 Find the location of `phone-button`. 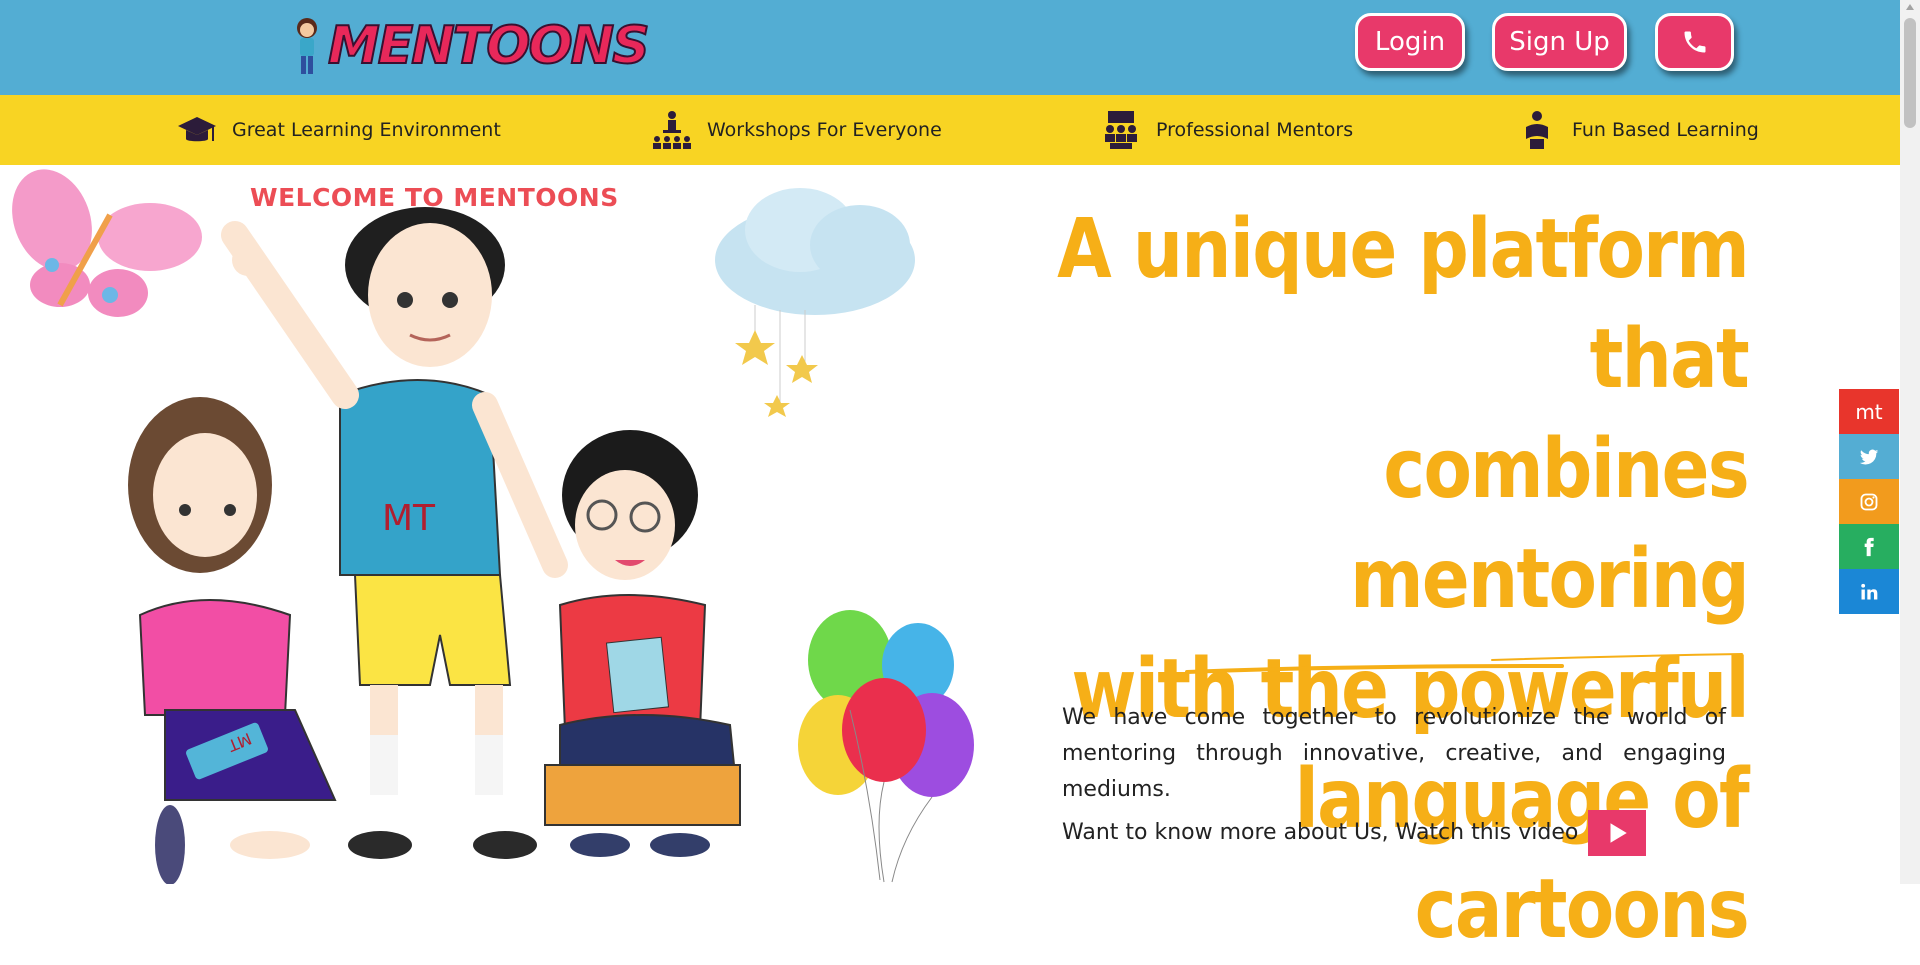

phone-button is located at coordinates (1694, 42).